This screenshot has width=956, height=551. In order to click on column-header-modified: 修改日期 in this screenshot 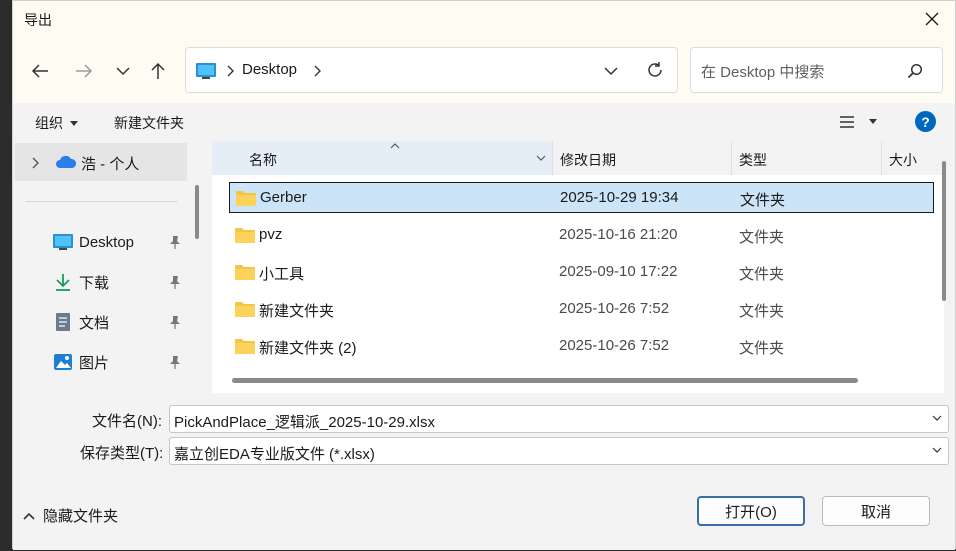, I will do `click(641, 158)`.